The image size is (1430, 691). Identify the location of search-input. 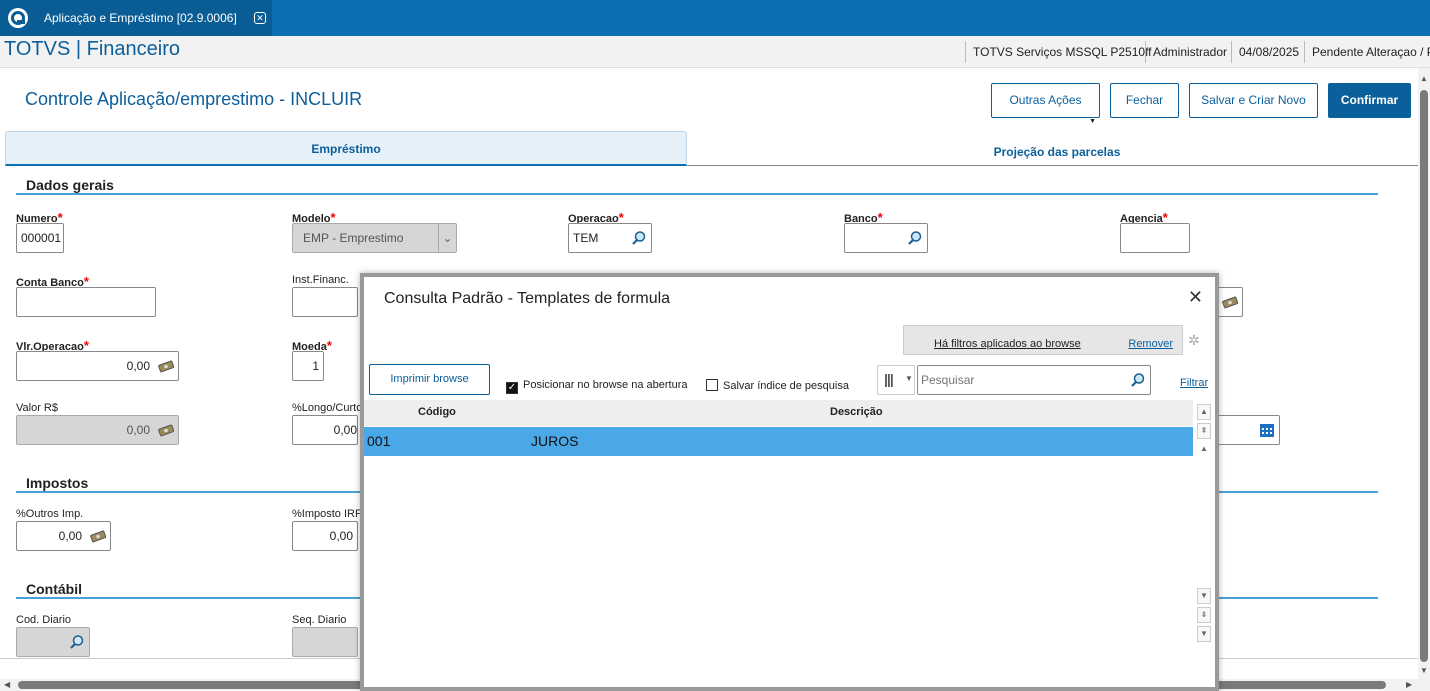
(1018, 380).